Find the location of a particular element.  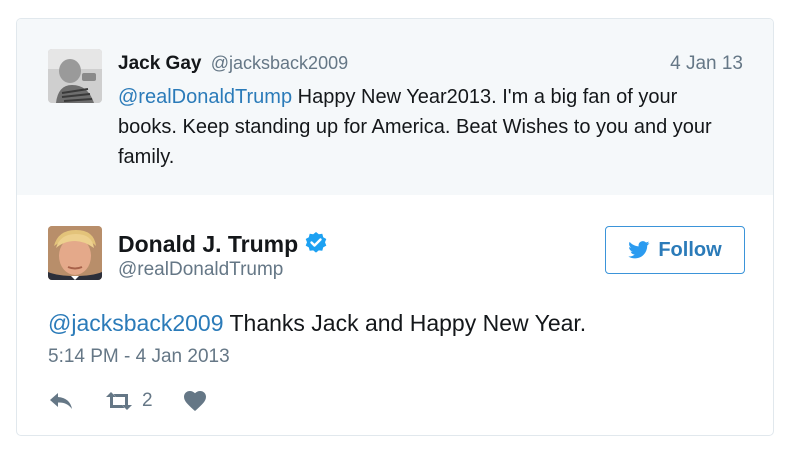

author-name-text: Donald J. Trump is located at coordinates (208, 244).